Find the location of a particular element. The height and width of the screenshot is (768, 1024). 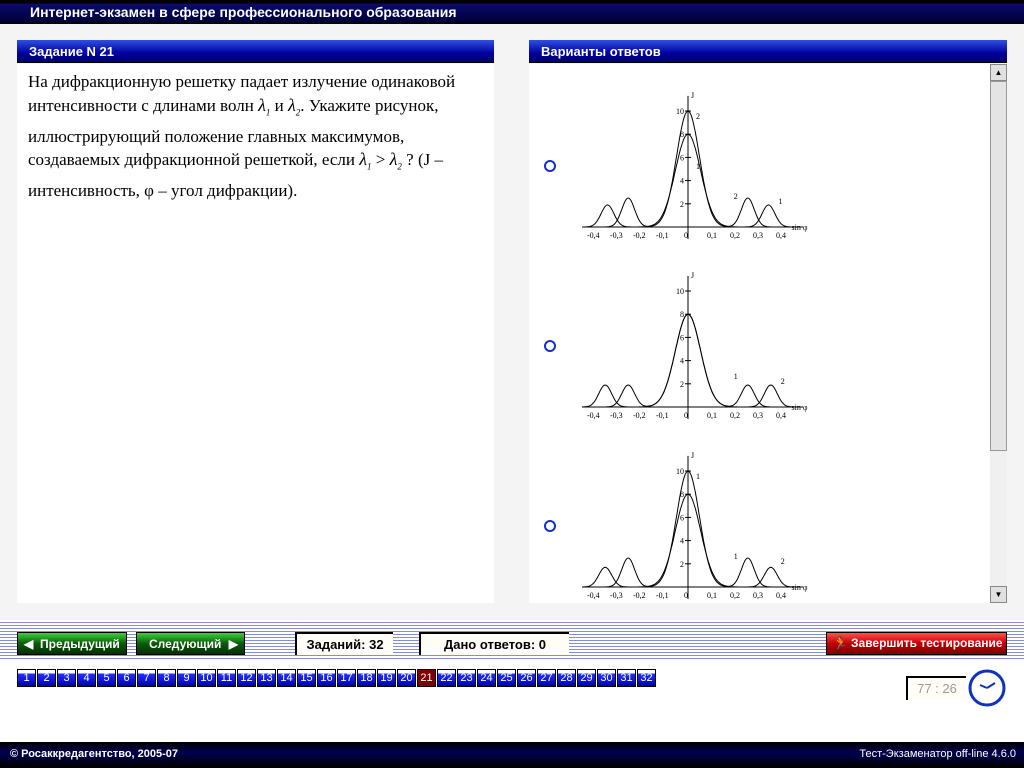

task-number-8: 8 is located at coordinates (166, 678).